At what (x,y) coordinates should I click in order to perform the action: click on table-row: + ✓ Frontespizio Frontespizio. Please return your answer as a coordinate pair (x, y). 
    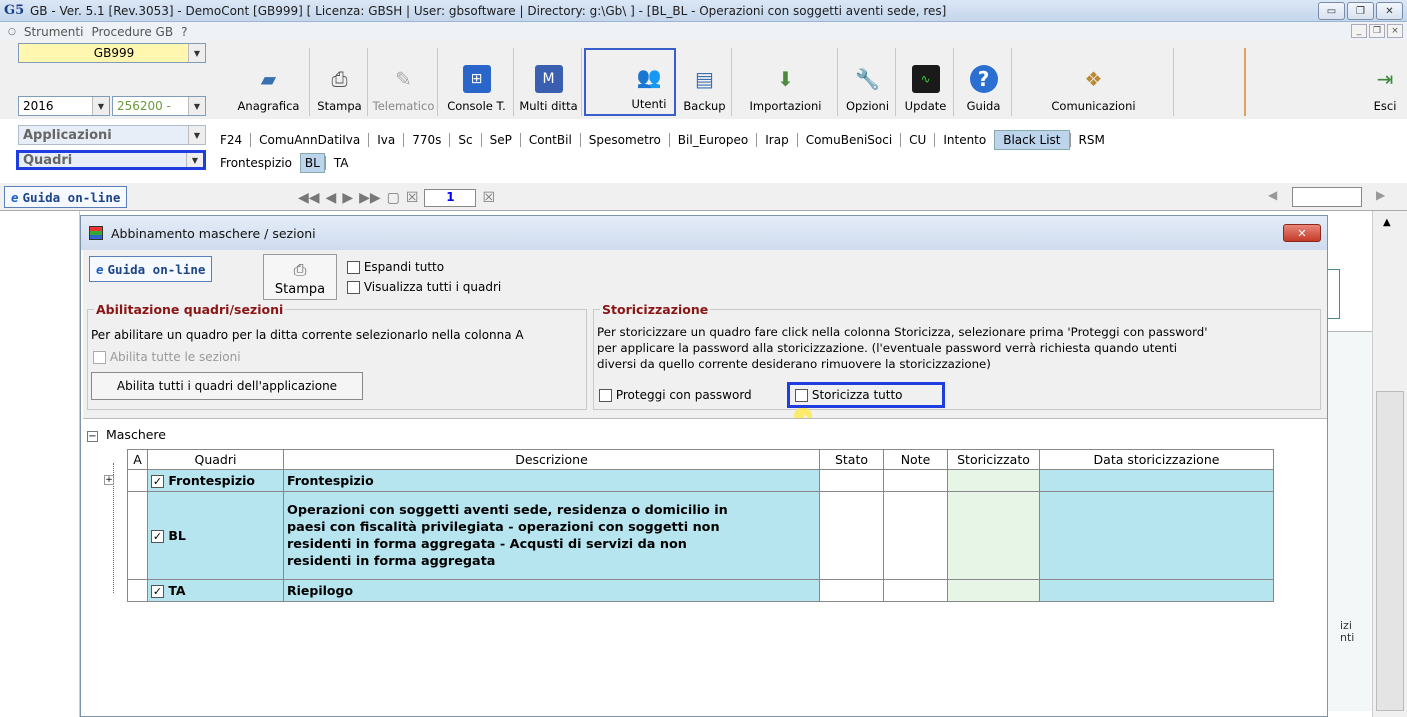
    Looking at the image, I should click on (689, 480).